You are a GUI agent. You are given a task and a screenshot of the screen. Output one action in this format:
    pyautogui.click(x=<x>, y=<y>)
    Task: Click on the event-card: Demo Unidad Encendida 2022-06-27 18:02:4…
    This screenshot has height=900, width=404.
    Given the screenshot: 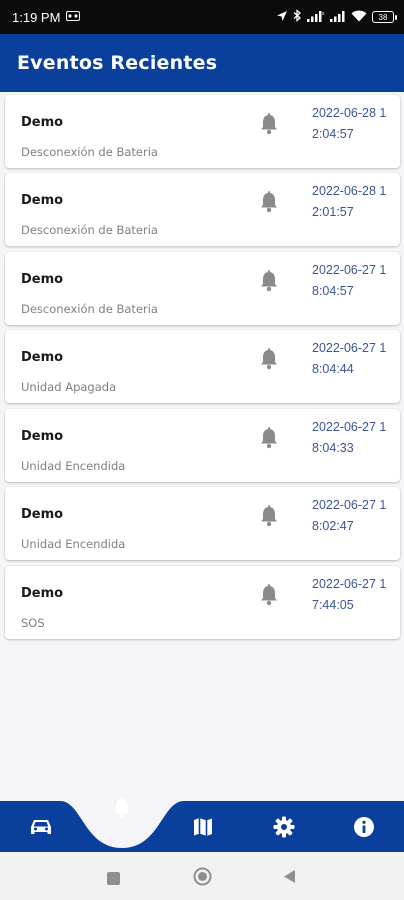 What is the action you would take?
    pyautogui.click(x=202, y=523)
    